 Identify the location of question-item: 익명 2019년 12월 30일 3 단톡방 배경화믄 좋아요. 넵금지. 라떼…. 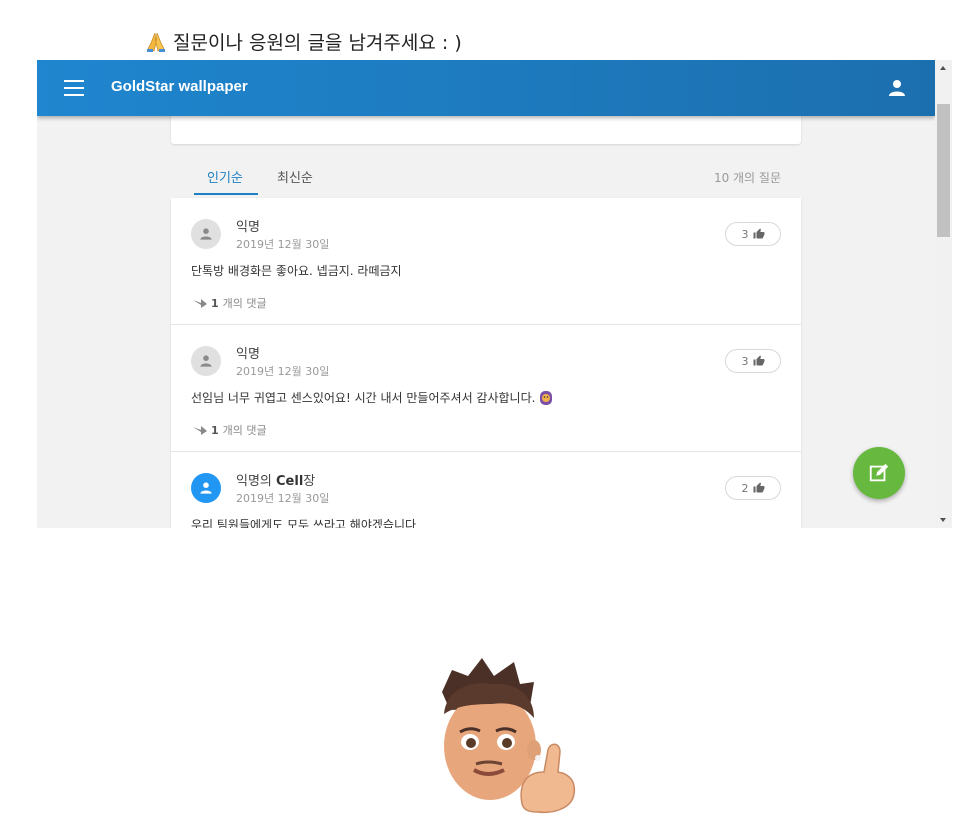
(486, 261).